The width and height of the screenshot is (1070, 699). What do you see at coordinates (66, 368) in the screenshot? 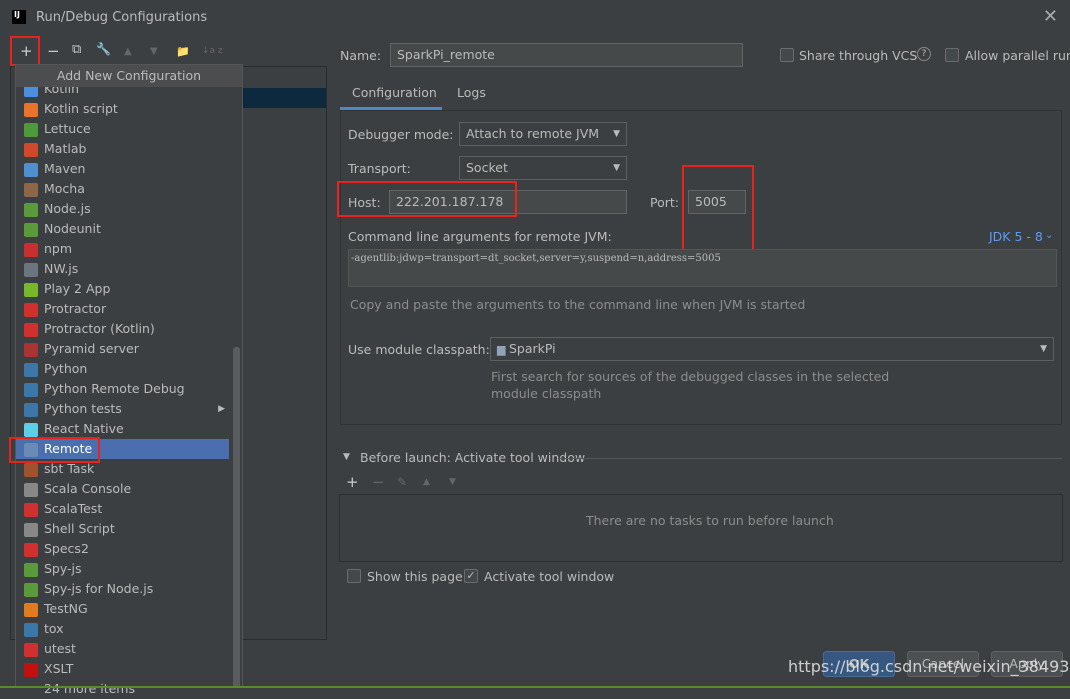
I see `menu-item-label: Python` at bounding box center [66, 368].